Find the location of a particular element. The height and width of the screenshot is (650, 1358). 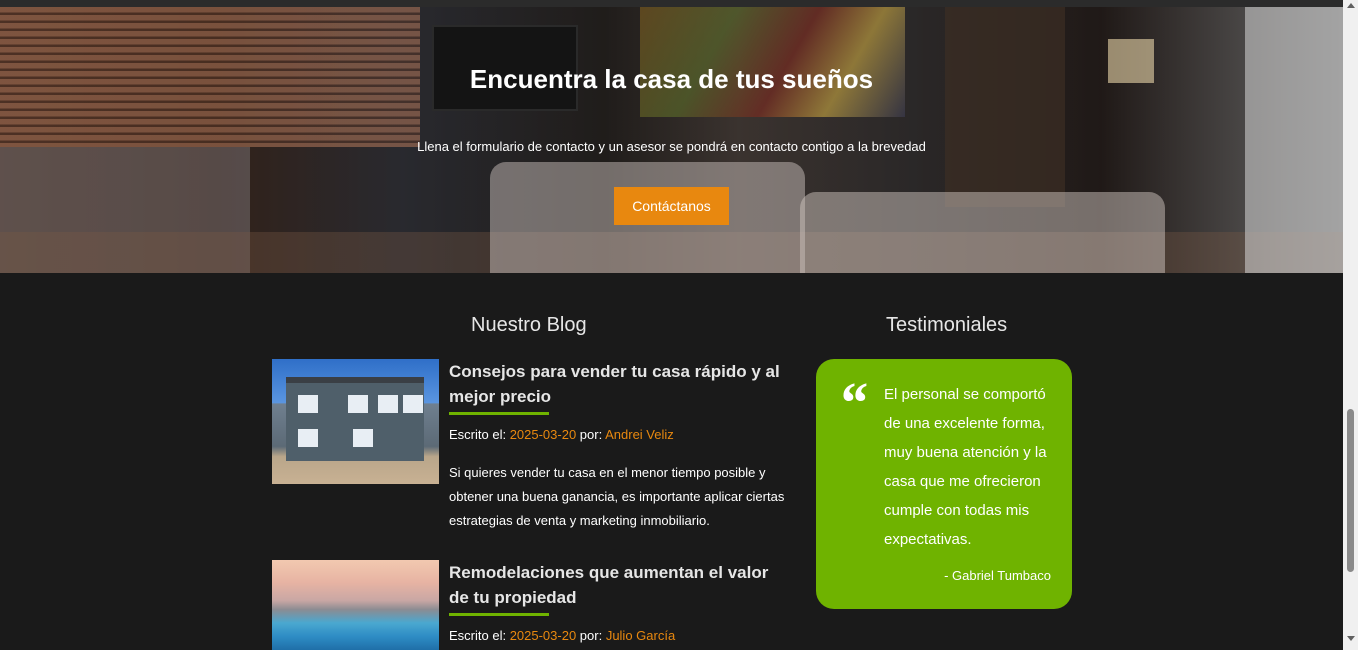

hero-image-artwork is located at coordinates (772, 62).